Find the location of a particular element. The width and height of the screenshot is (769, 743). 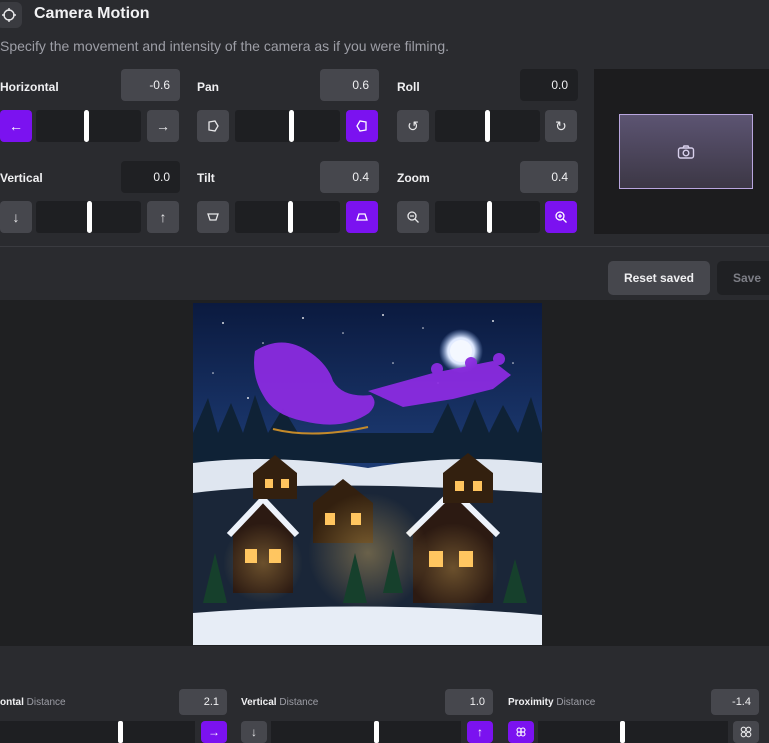

horizontal-distance-right-button: → is located at coordinates (214, 732).